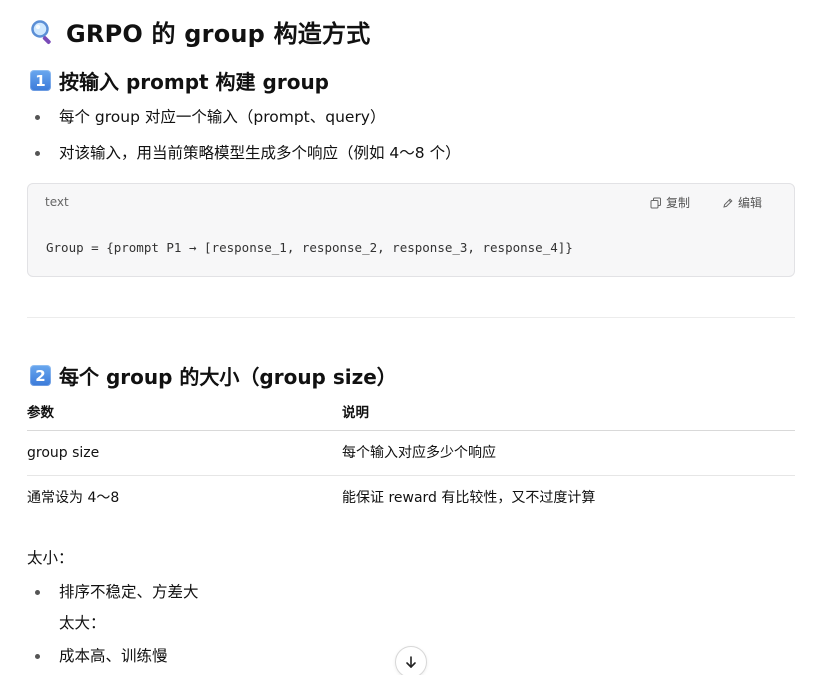 The height and width of the screenshot is (675, 830). Describe the element at coordinates (63, 453) in the screenshot. I see `table-cell: group size` at that location.